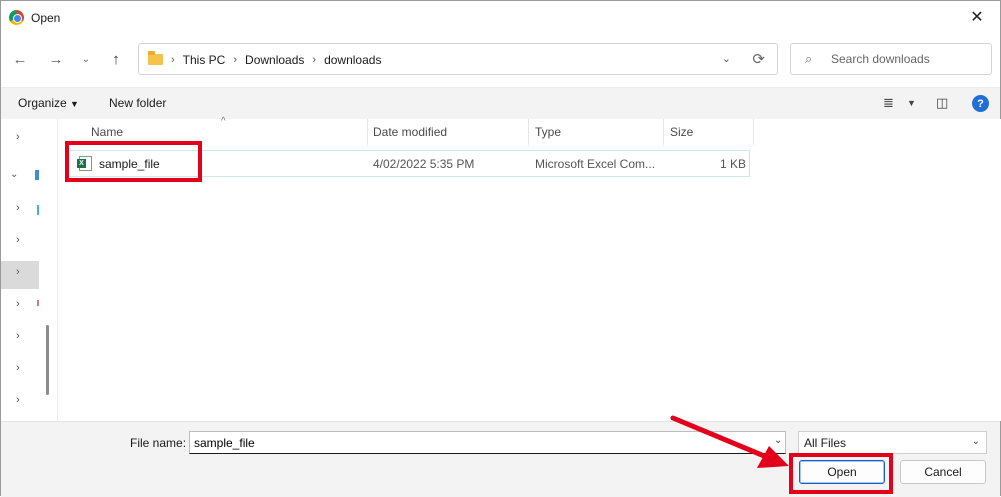 This screenshot has height=497, width=1001. Describe the element at coordinates (223, 121) in the screenshot. I see `sort-ascending-icon: ^` at that location.